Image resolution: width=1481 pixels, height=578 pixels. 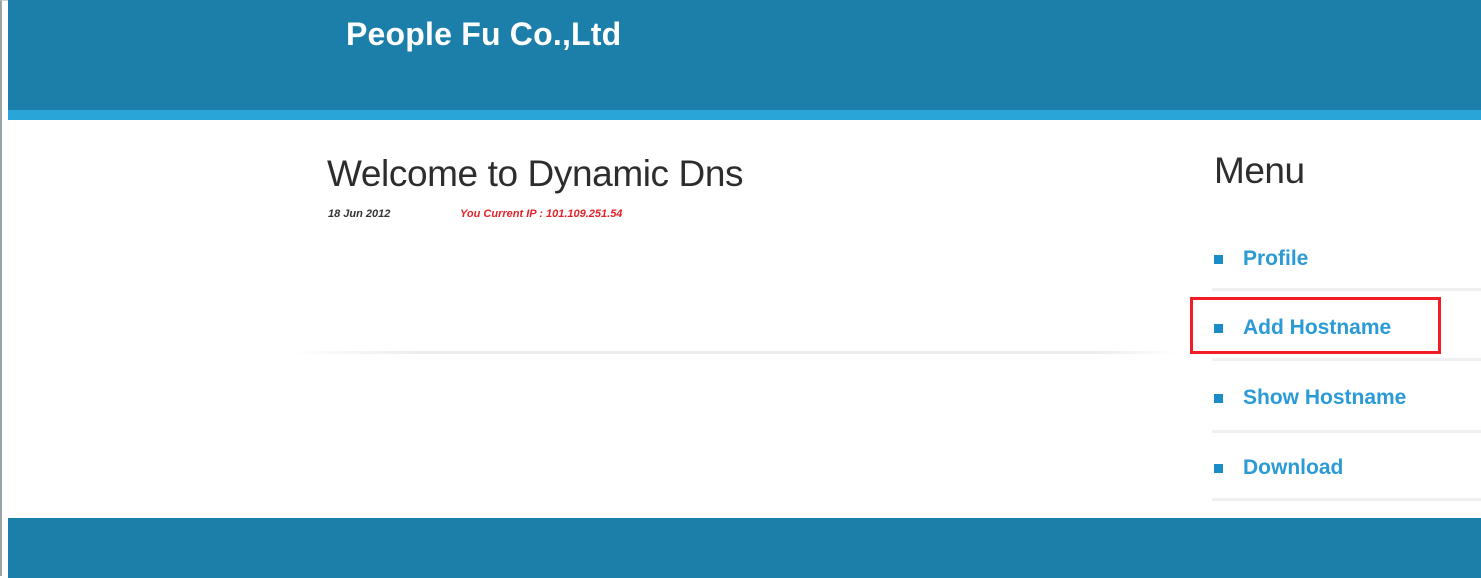 What do you see at coordinates (744, 115) in the screenshot?
I see `header-accent-strip` at bounding box center [744, 115].